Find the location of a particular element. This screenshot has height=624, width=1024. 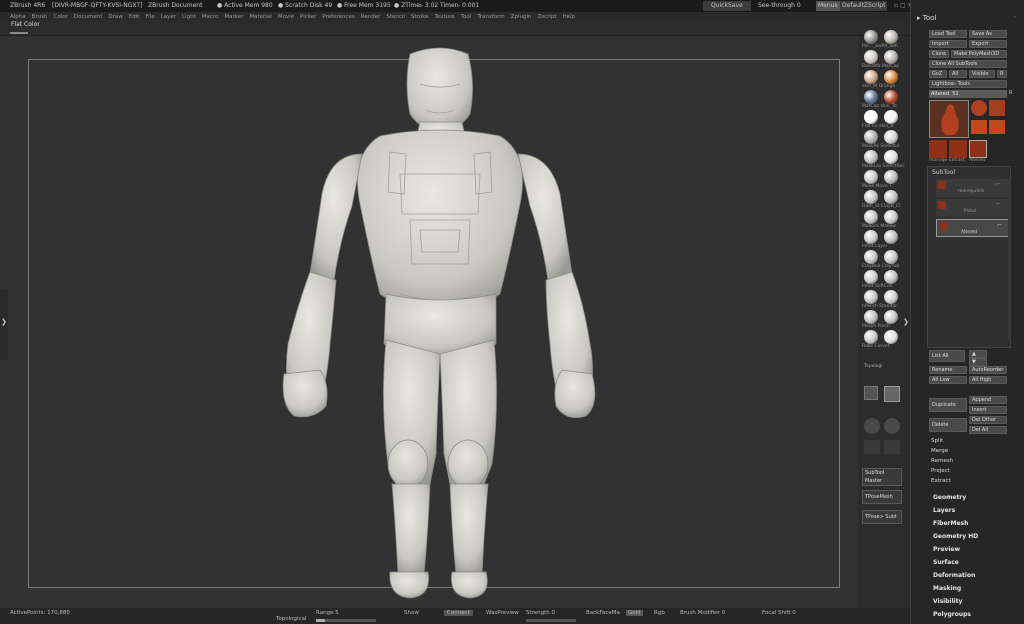

backface-mask-toggle: BackFaceMa is located at coordinates (603, 613).